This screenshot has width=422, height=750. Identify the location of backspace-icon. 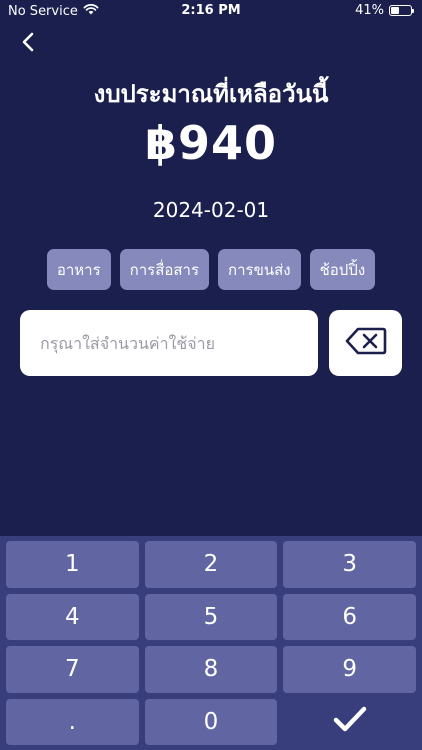
(366, 343).